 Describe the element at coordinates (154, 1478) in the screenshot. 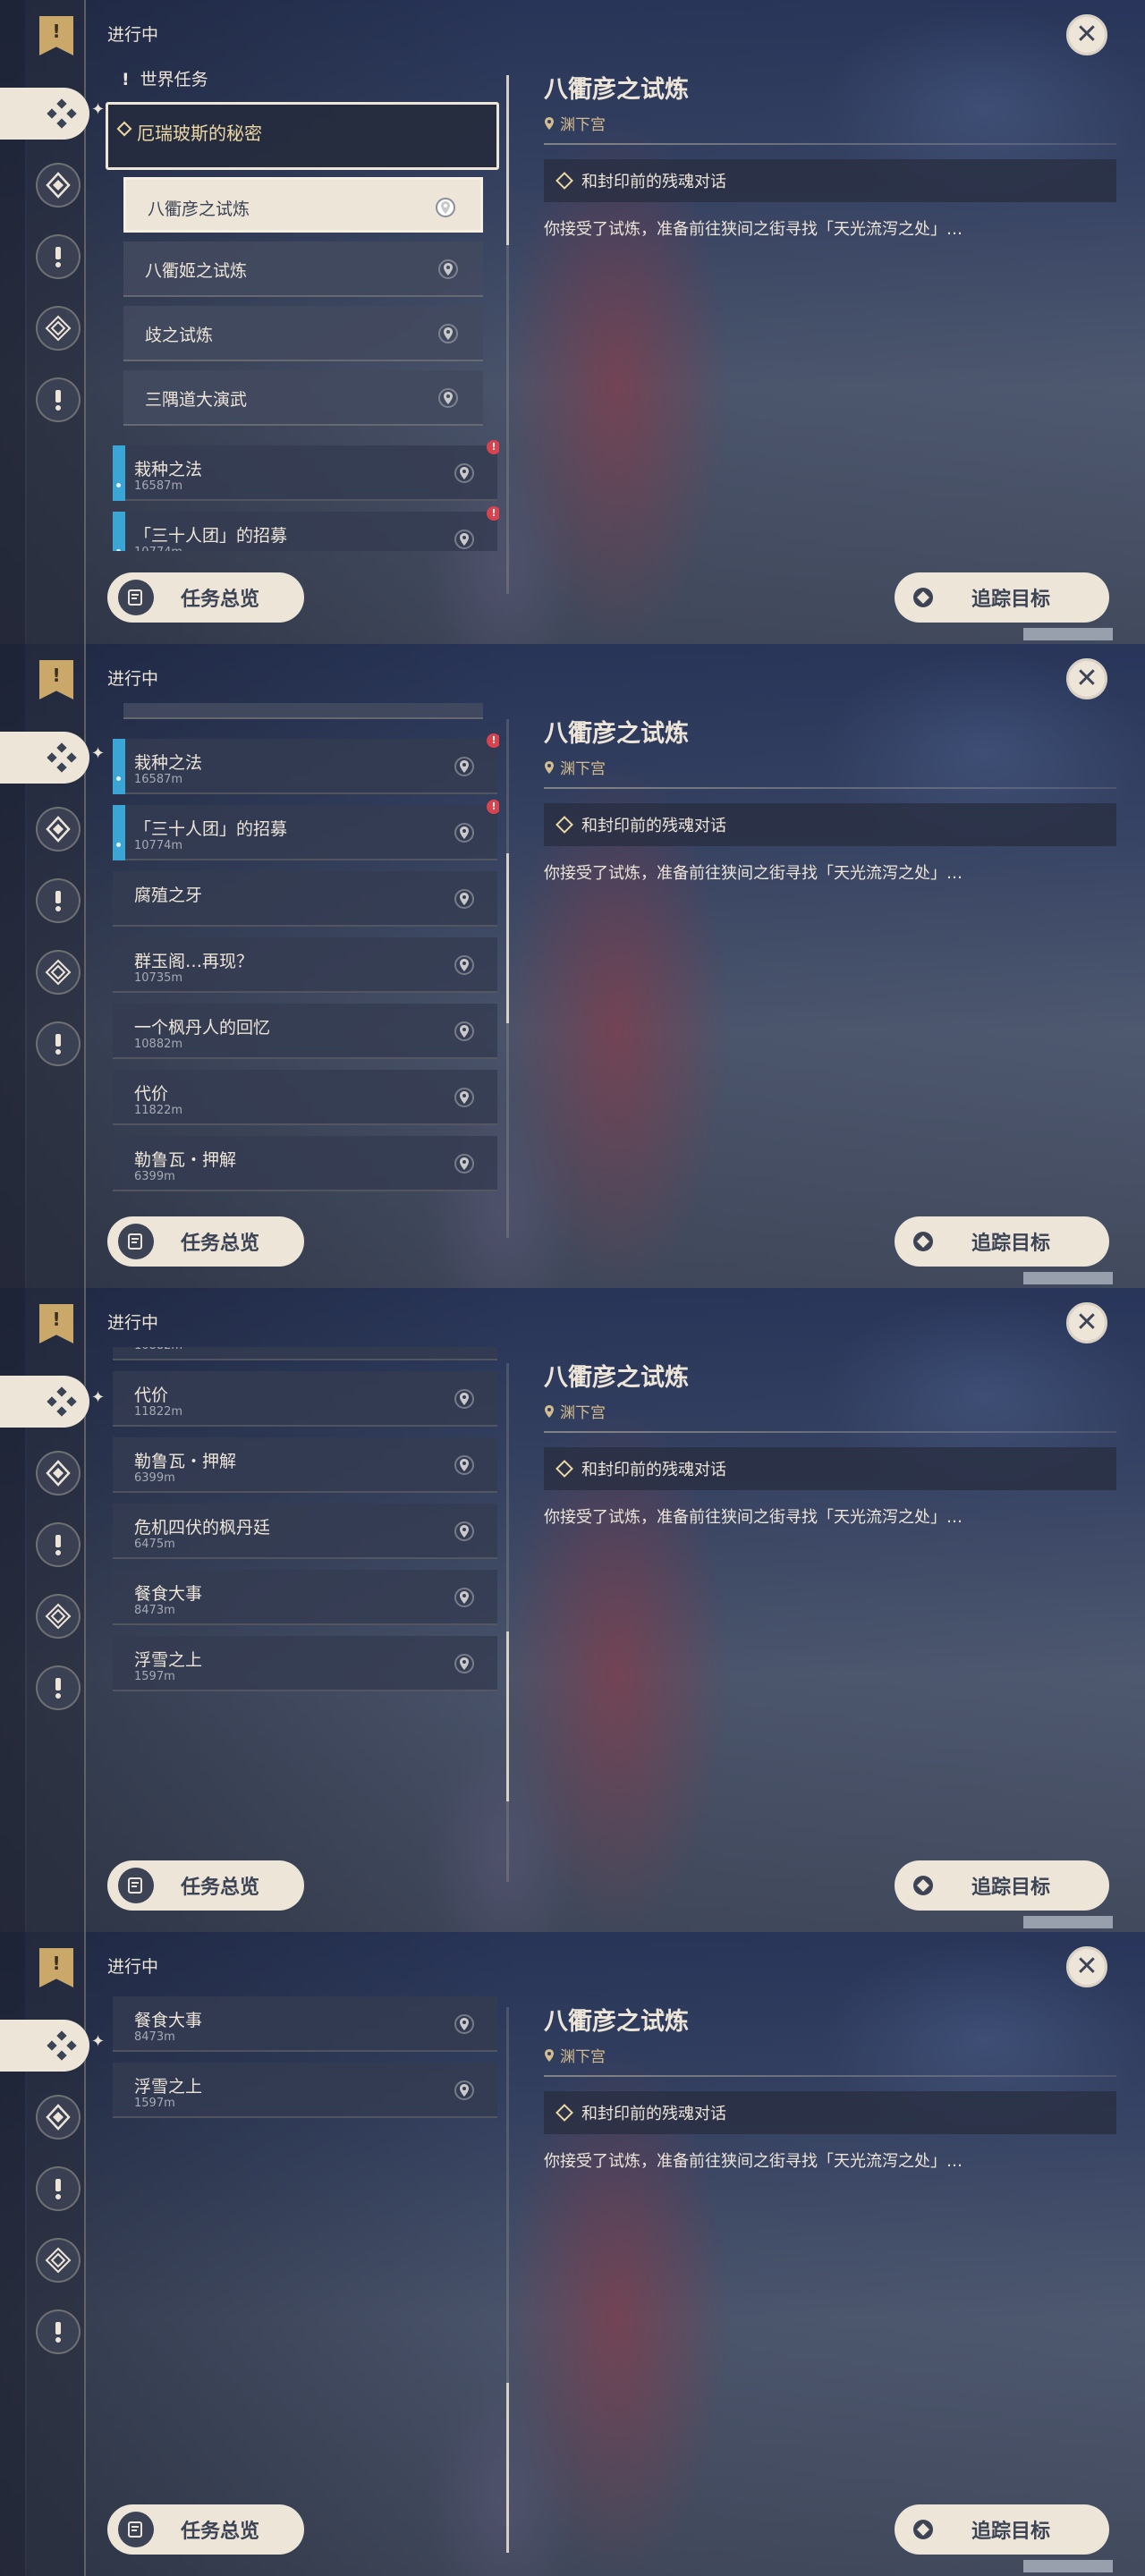

I see `quest-distance: 6399m` at that location.